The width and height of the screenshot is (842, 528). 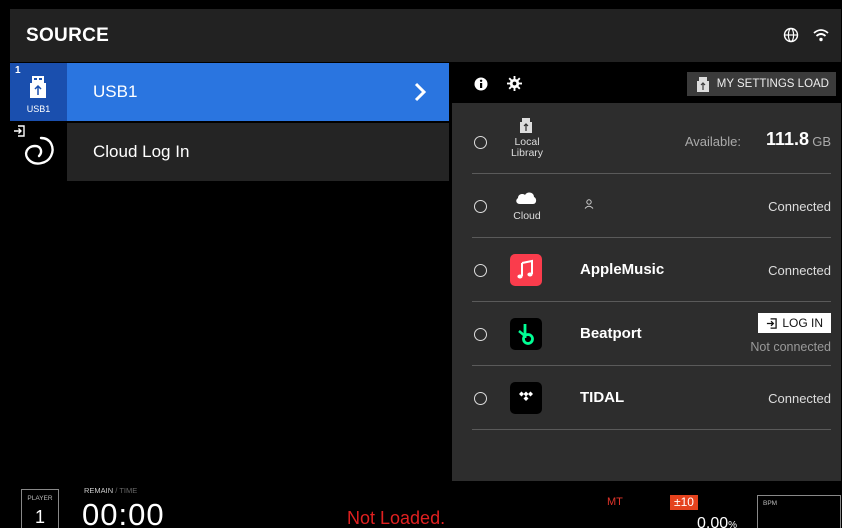 I want to click on time-display: 00:00, so click(x=123, y=512).